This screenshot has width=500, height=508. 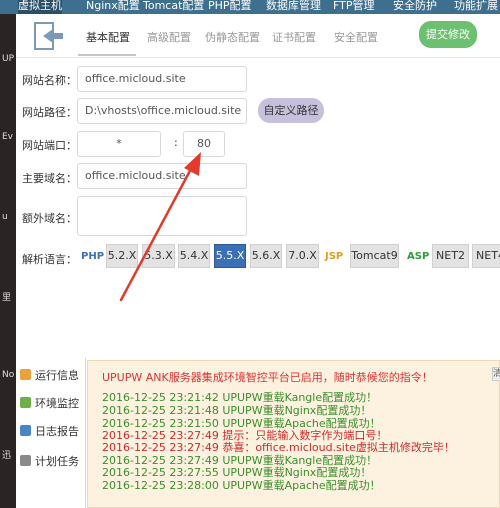 What do you see at coordinates (162, 176) in the screenshot?
I see `main-domain-input: office.micloud.site` at bounding box center [162, 176].